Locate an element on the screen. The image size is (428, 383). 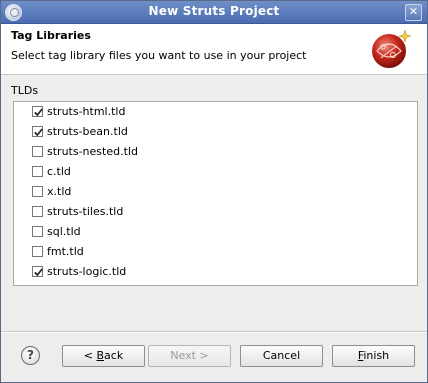
page-title: Tag Libraries is located at coordinates (51, 35).